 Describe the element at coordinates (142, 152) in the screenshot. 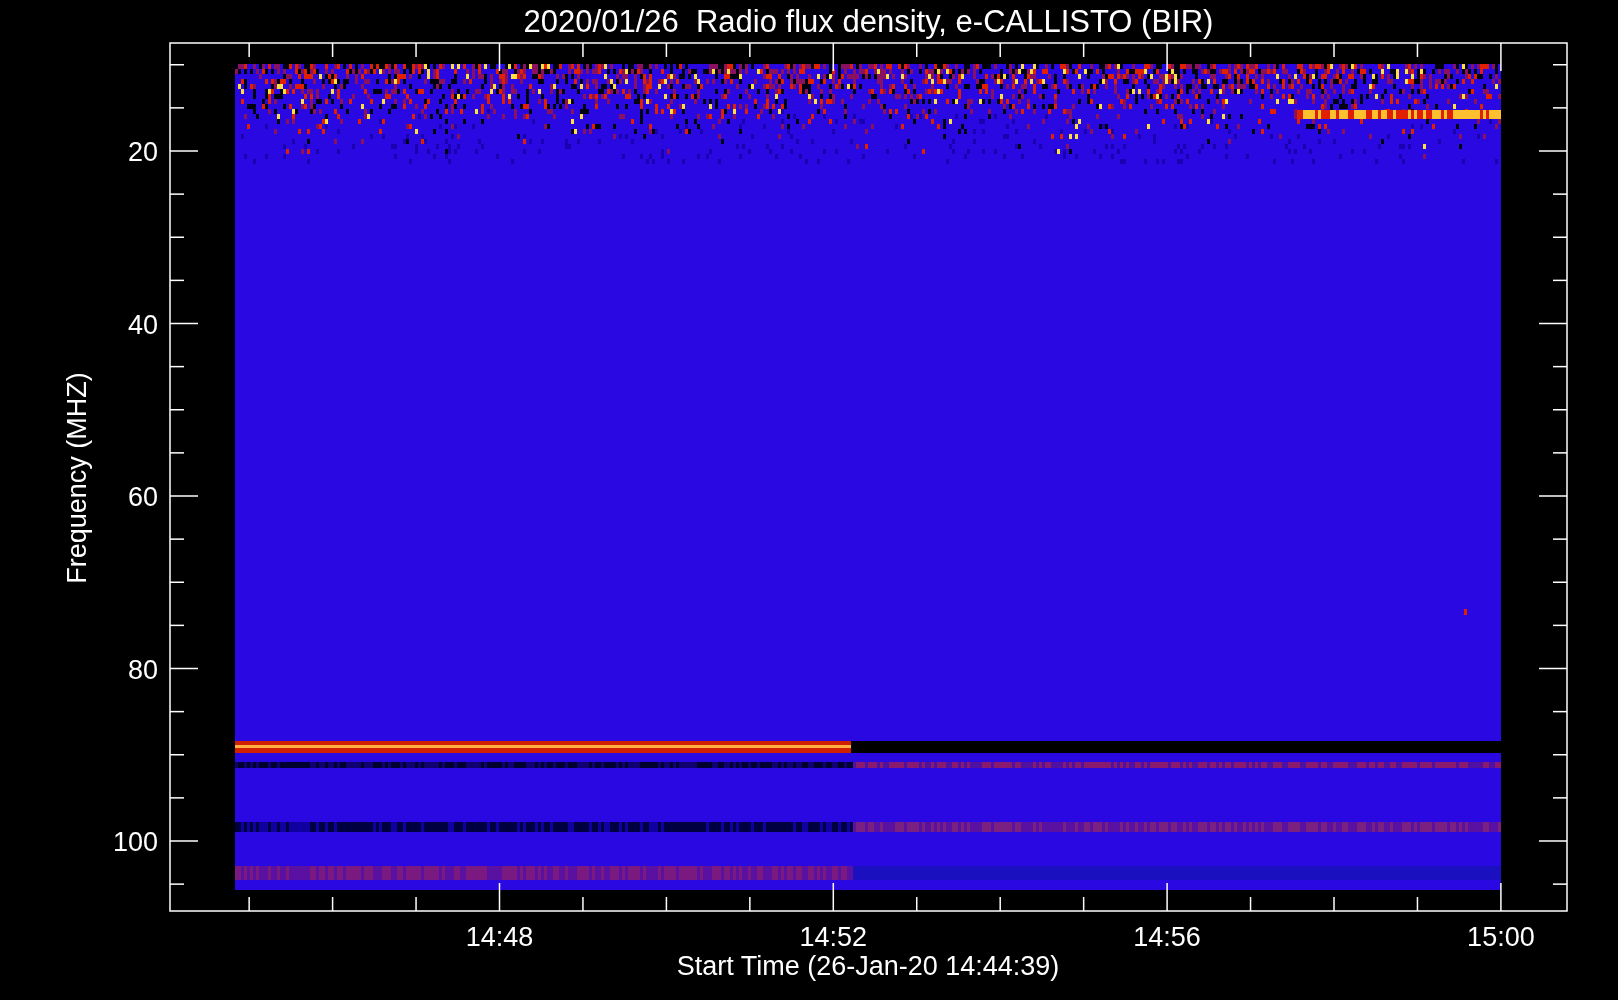

I see `tick-label: 20` at that location.